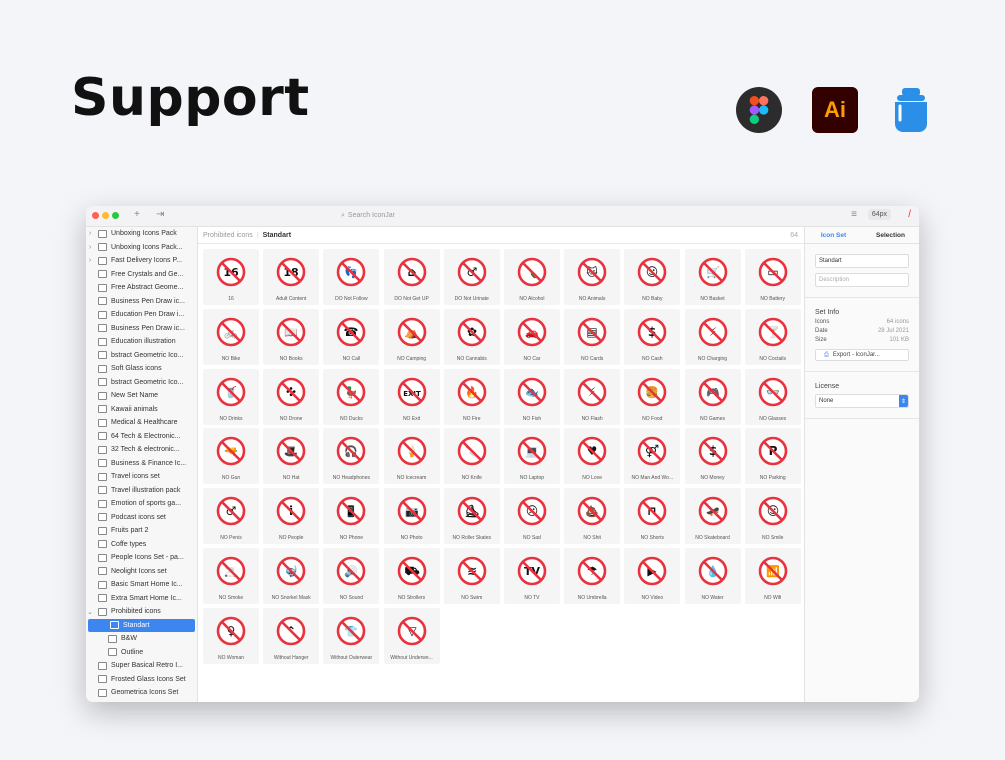 The image size is (1005, 760). What do you see at coordinates (141, 680) in the screenshot?
I see `sidebar-item: Frosted Glass Icons Set` at bounding box center [141, 680].